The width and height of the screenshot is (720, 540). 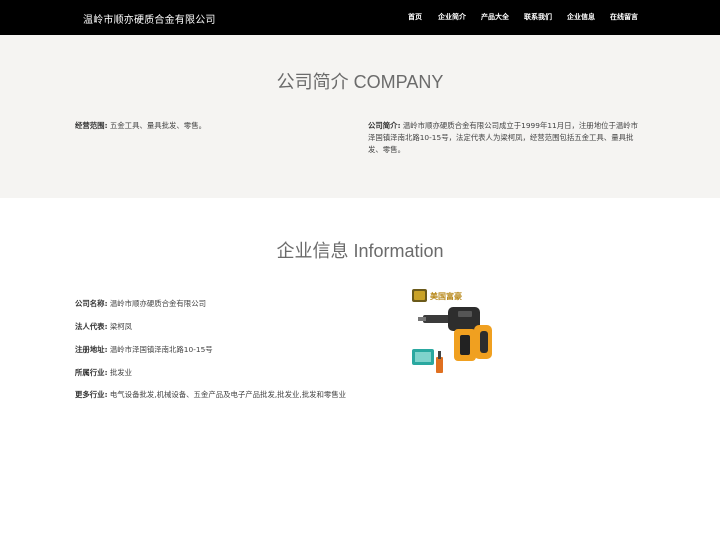 I want to click on company-intro-label: 公司简介:, so click(x=384, y=125).